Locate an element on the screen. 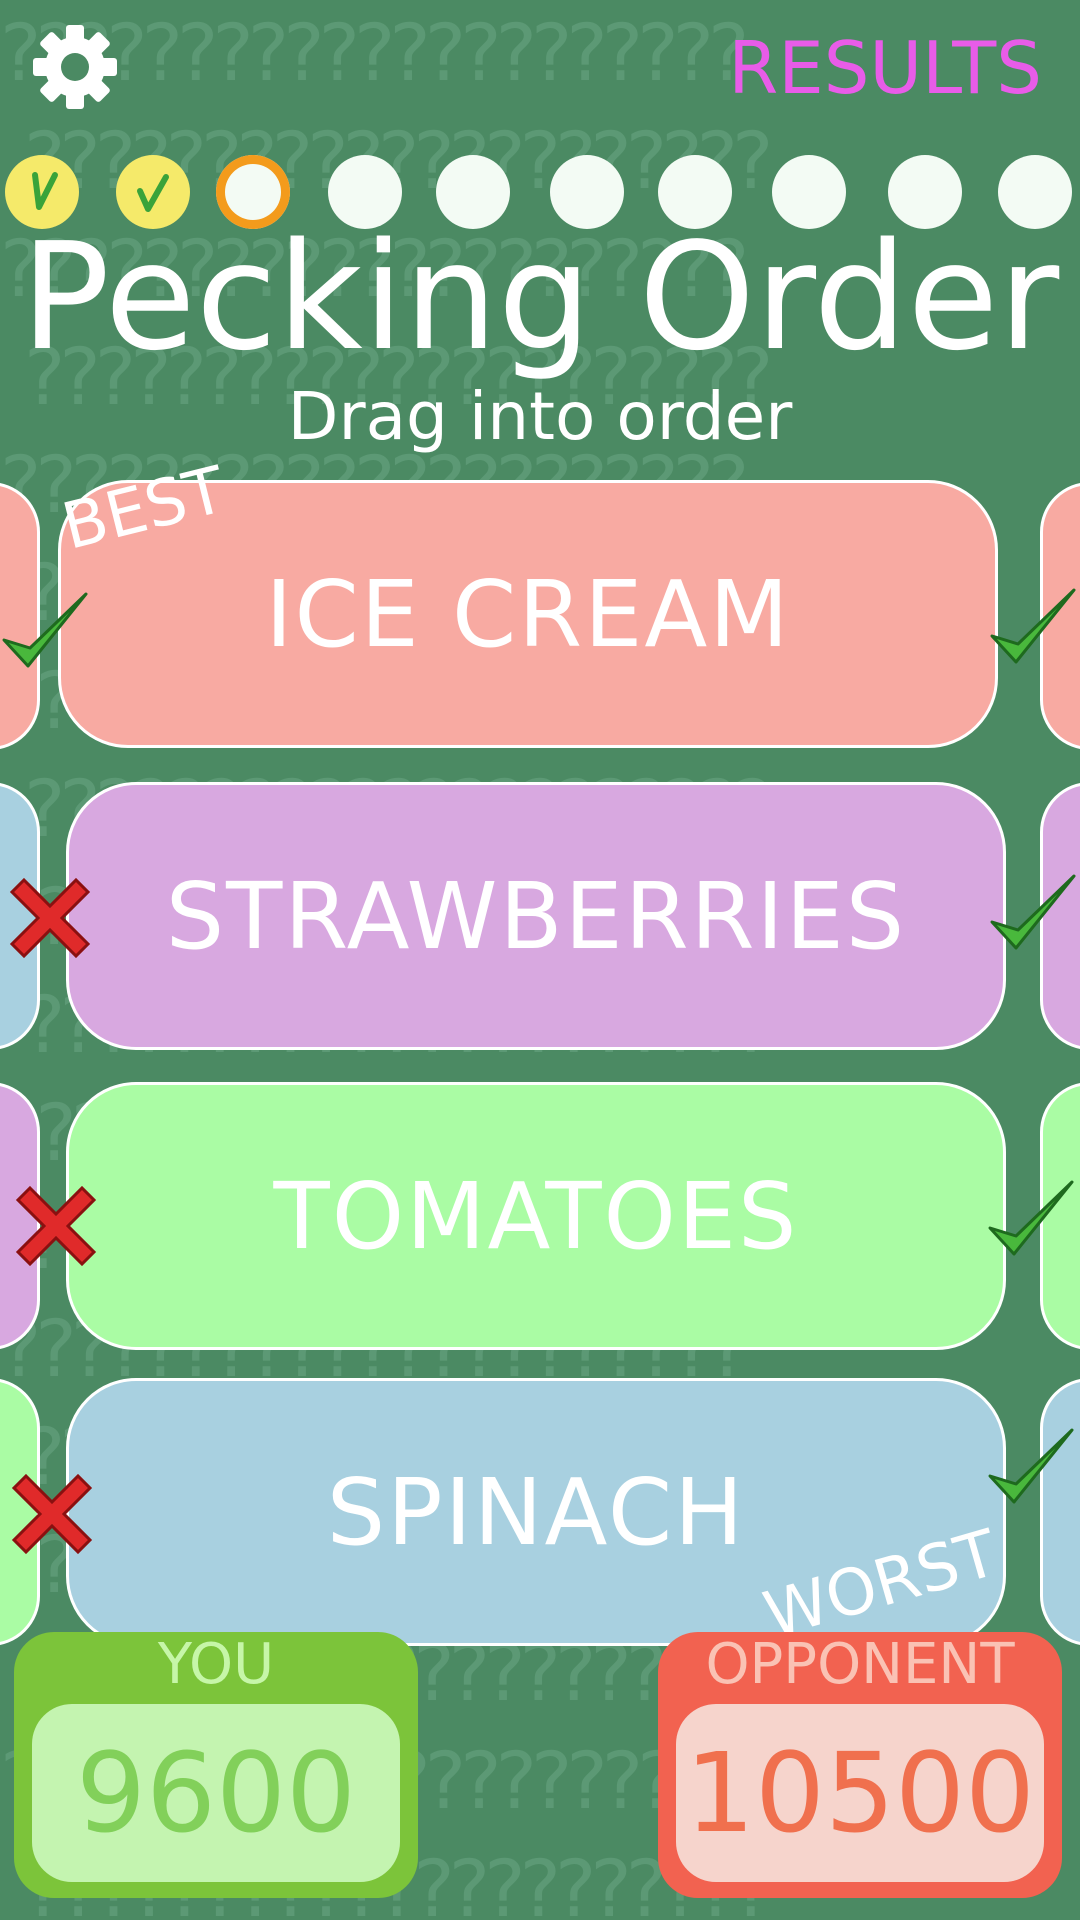 The height and width of the screenshot is (1920, 1080). game-instructions: Drag into order is located at coordinates (540, 416).